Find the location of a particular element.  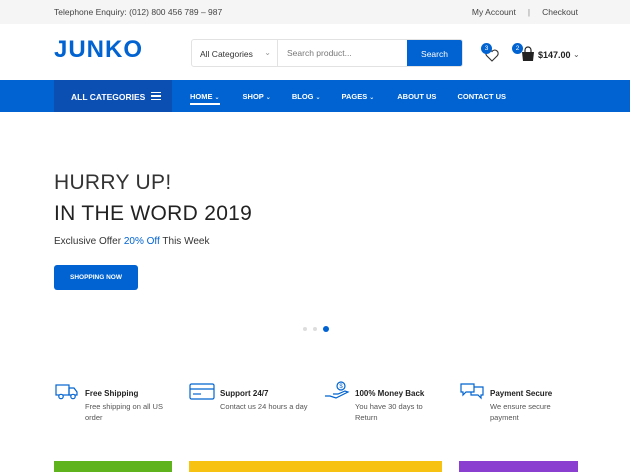

promo-banner-yellow is located at coordinates (315, 466).